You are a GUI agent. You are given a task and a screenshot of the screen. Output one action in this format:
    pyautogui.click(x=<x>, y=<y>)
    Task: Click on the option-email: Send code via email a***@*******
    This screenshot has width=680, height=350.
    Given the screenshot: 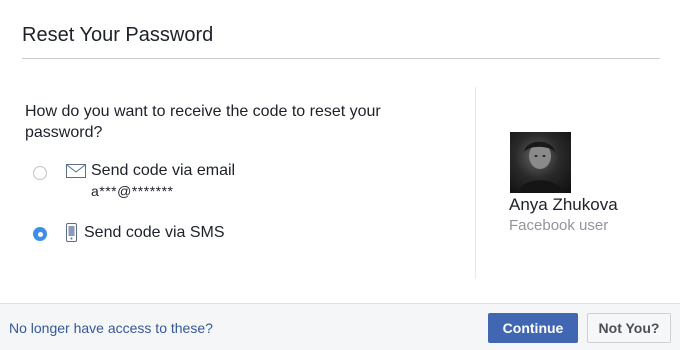 What is the action you would take?
    pyautogui.click(x=230, y=180)
    